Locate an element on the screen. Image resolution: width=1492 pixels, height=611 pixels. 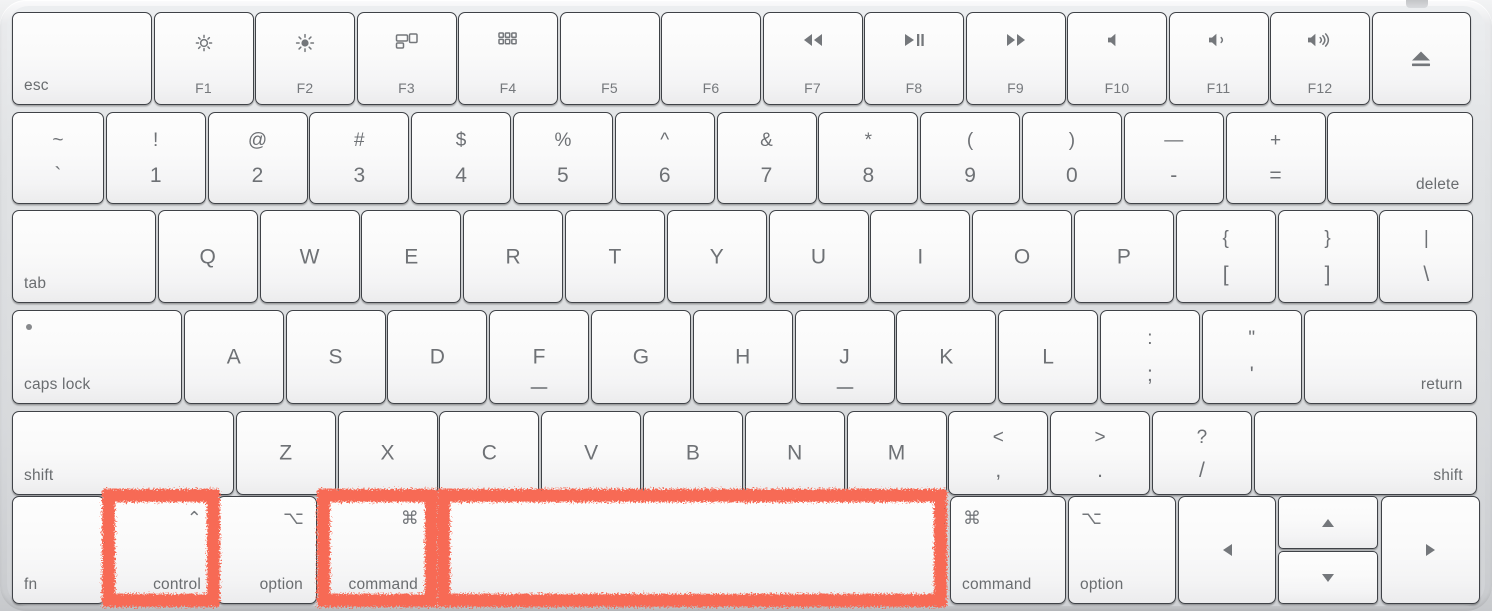
key-legend: O is located at coordinates (1022, 256).